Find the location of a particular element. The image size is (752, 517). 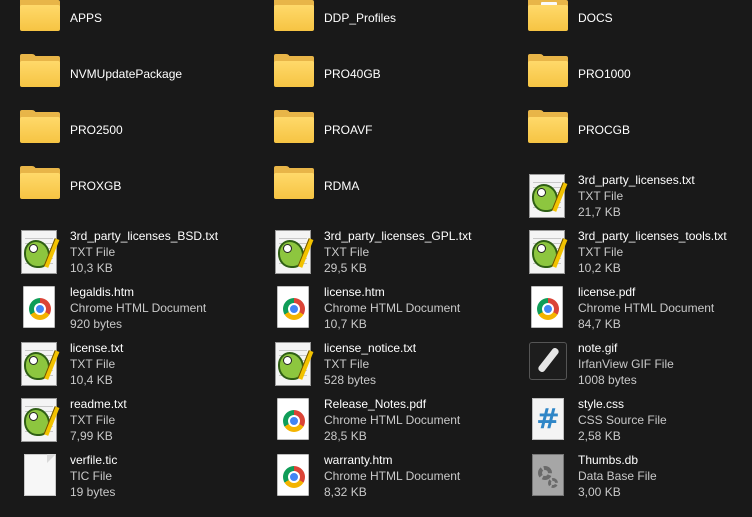

file-name: DDP_Profiles is located at coordinates (360, 17).